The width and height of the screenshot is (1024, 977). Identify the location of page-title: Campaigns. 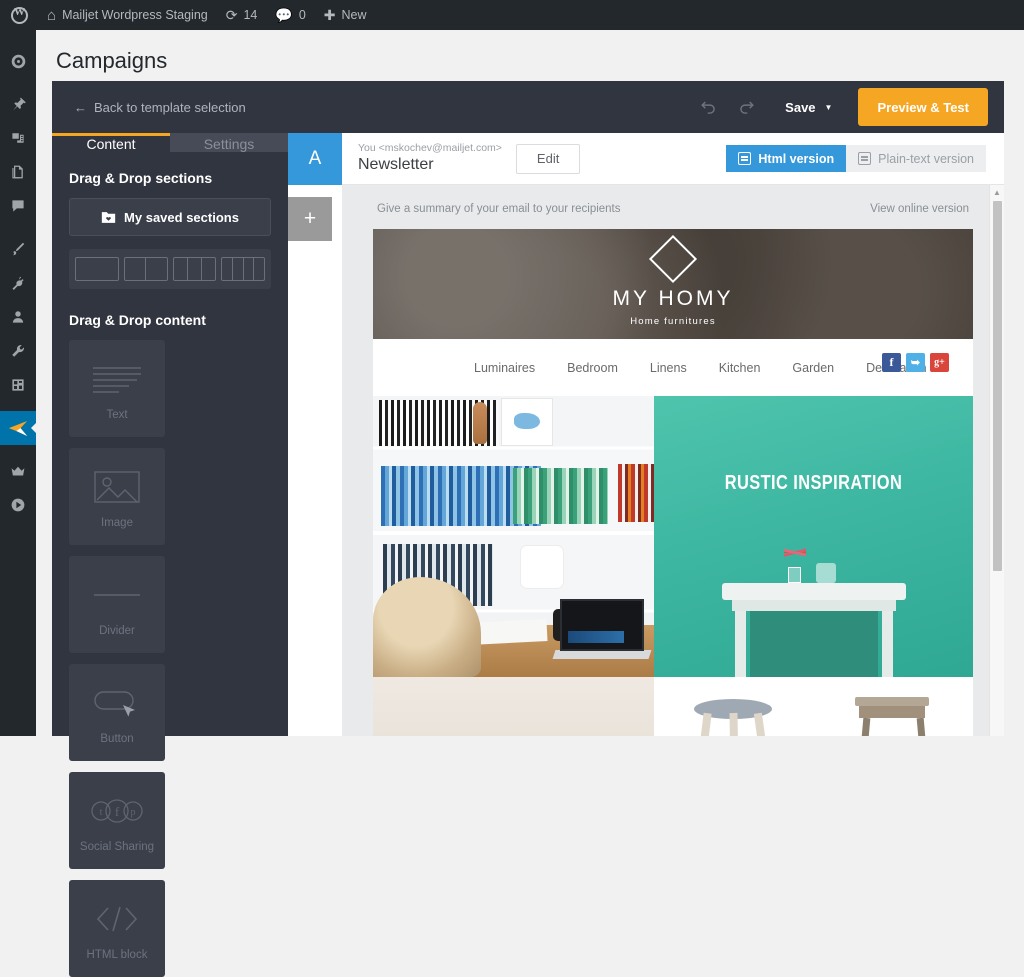
(112, 60).